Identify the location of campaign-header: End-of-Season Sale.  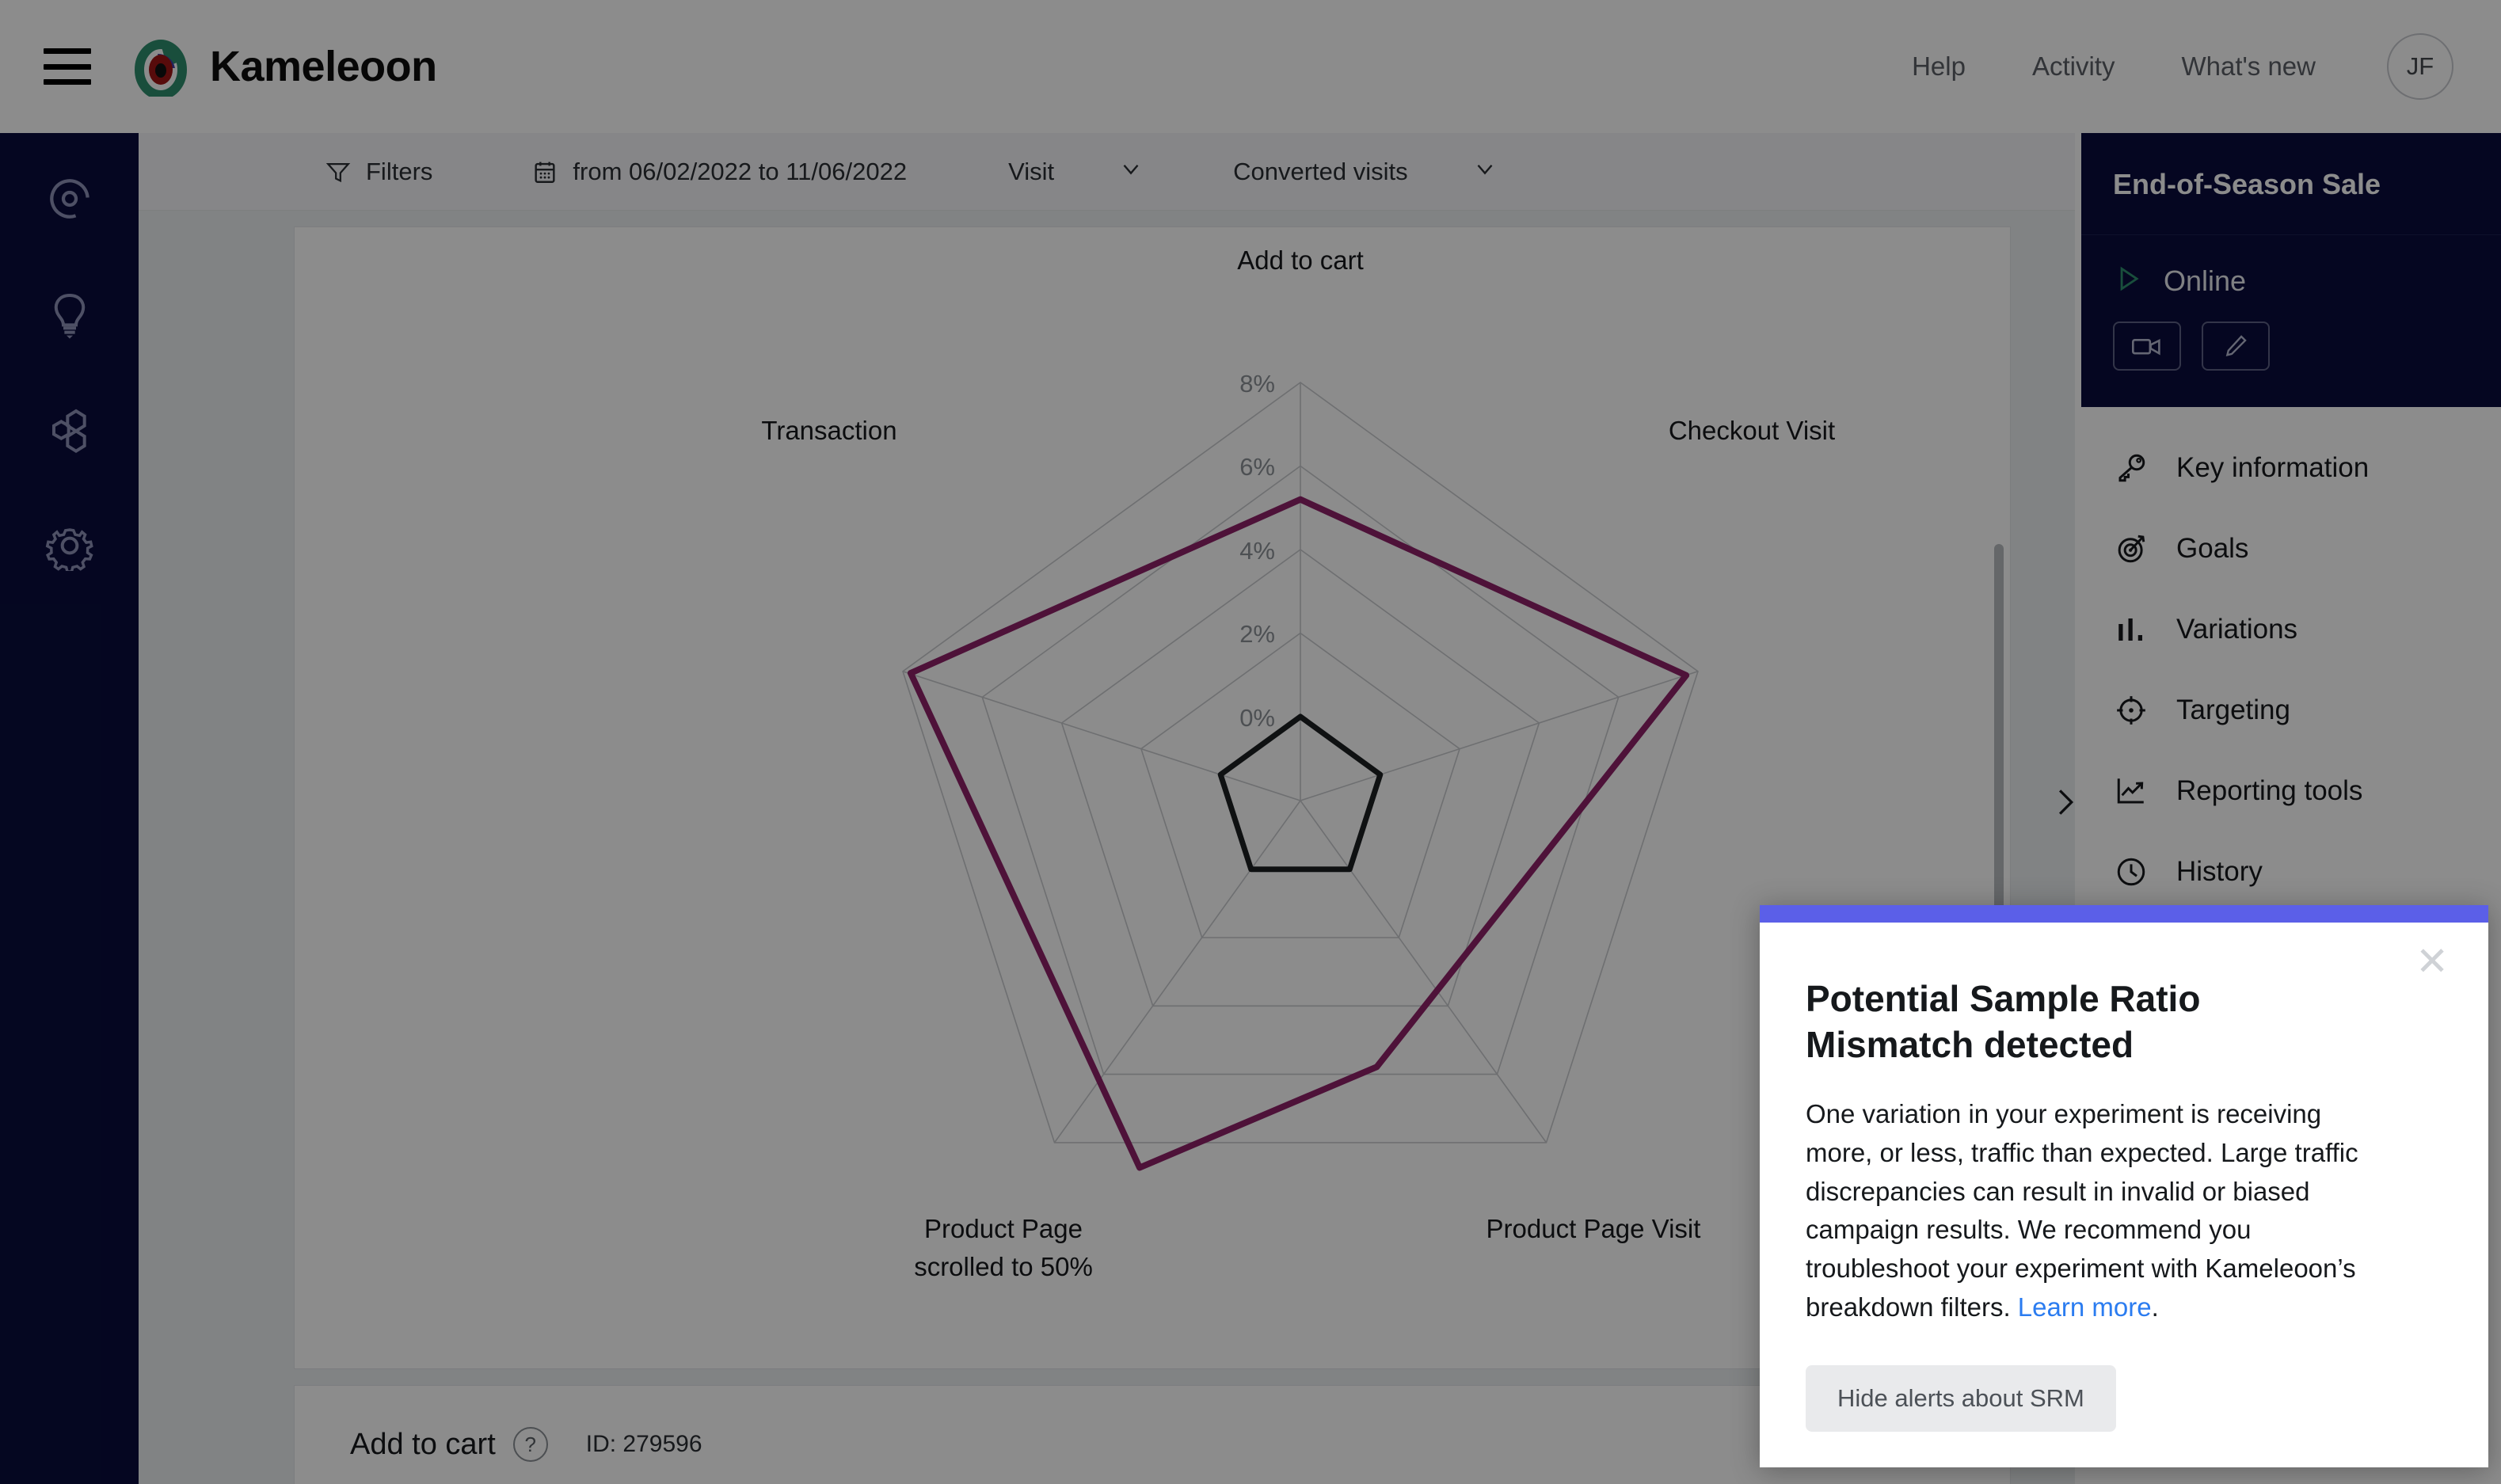
(2291, 184).